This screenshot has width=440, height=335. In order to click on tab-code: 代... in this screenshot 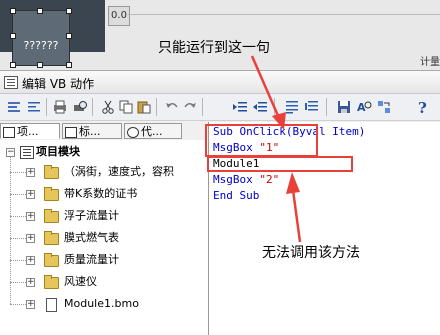, I will do `click(153, 131)`.